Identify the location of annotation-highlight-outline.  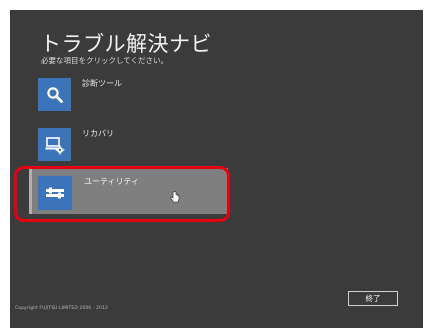
(122, 194).